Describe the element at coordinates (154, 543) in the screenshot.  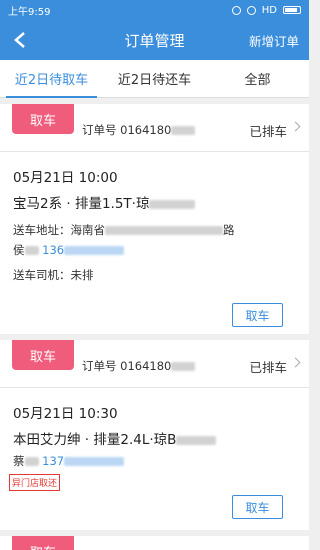
I see `order-card: 取车` at that location.